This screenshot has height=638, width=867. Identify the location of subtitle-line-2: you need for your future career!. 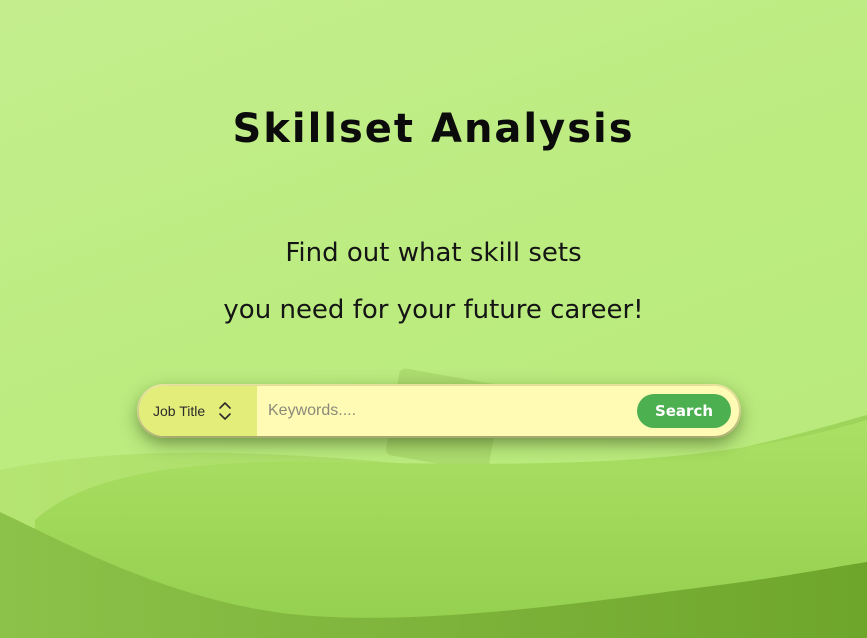
(433, 310).